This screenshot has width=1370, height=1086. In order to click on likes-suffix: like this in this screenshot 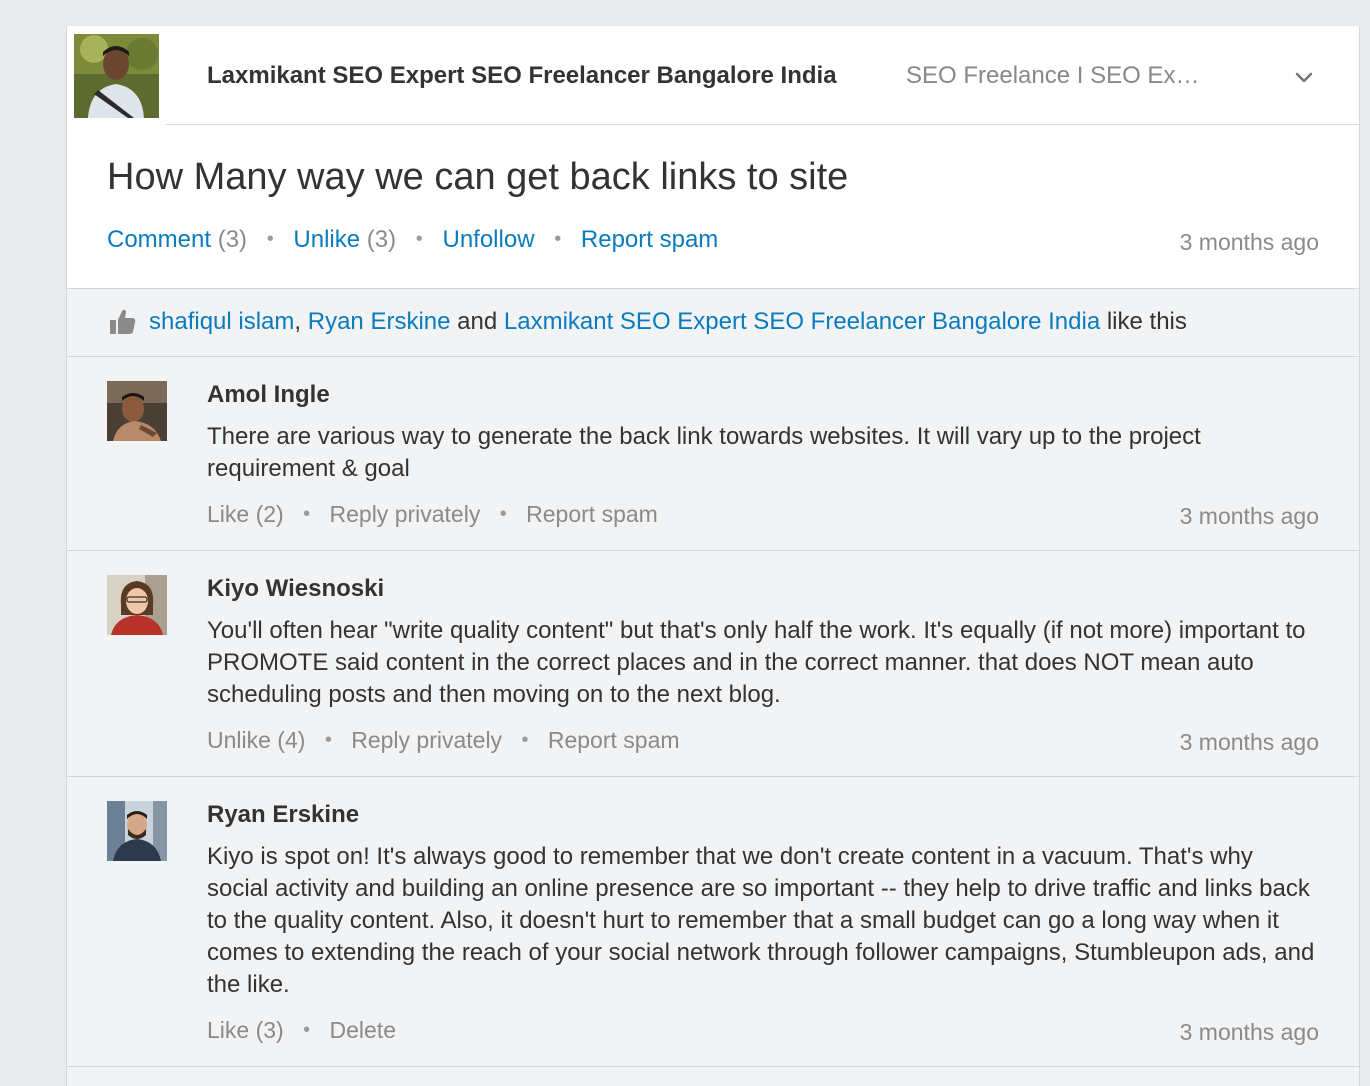, I will do `click(1146, 321)`.